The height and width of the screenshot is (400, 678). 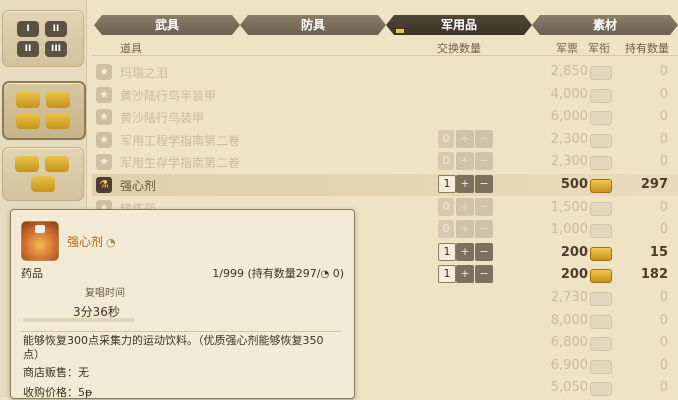 What do you see at coordinates (336, 273) in the screenshot?
I see `detail-count-tail: 0)` at bounding box center [336, 273].